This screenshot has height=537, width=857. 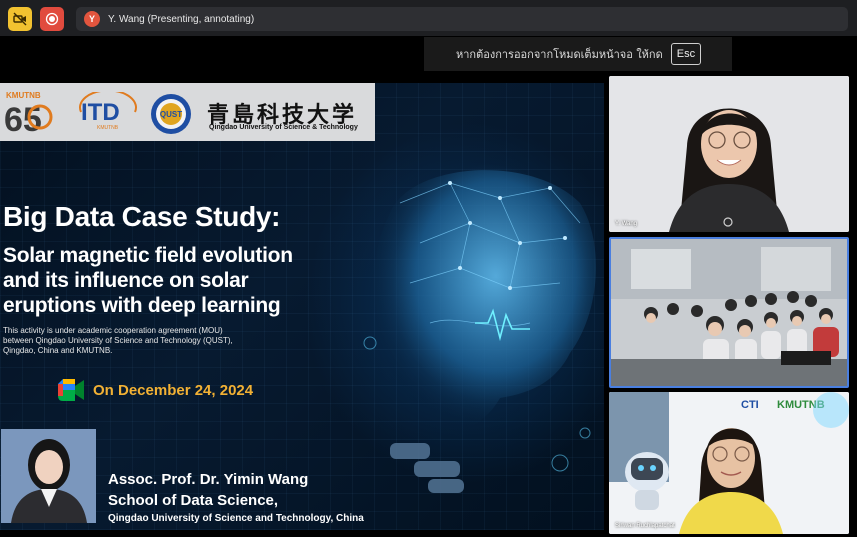 What do you see at coordinates (23, 95) in the screenshot?
I see `kmutnb-logo-text: KMUTNB` at bounding box center [23, 95].